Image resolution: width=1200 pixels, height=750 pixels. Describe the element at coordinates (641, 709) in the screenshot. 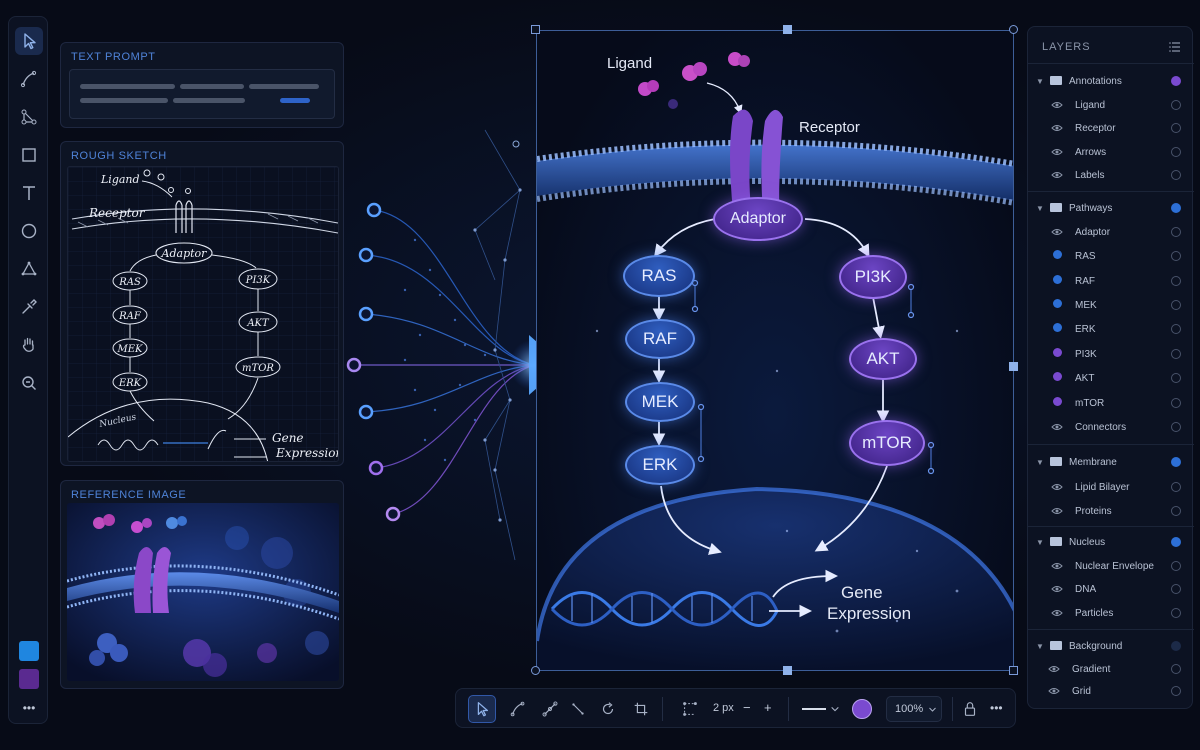

I see `crop-tool-icon` at that location.